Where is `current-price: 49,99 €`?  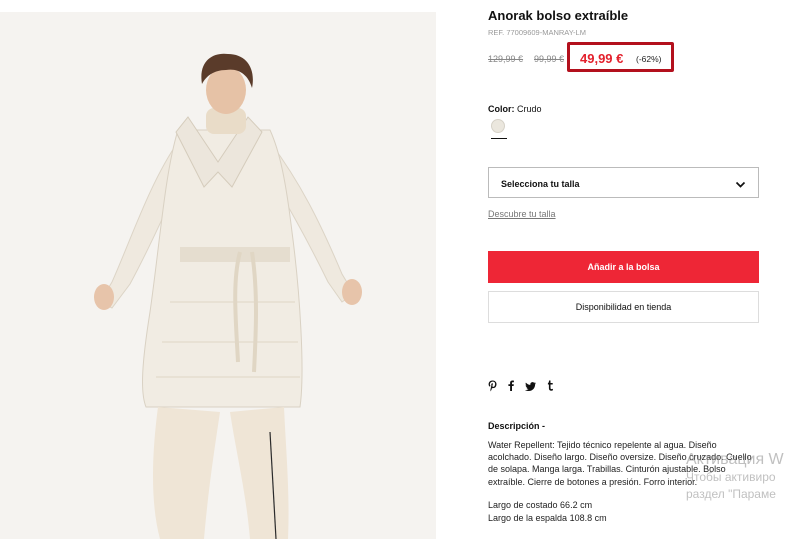
current-price: 49,99 € is located at coordinates (602, 58).